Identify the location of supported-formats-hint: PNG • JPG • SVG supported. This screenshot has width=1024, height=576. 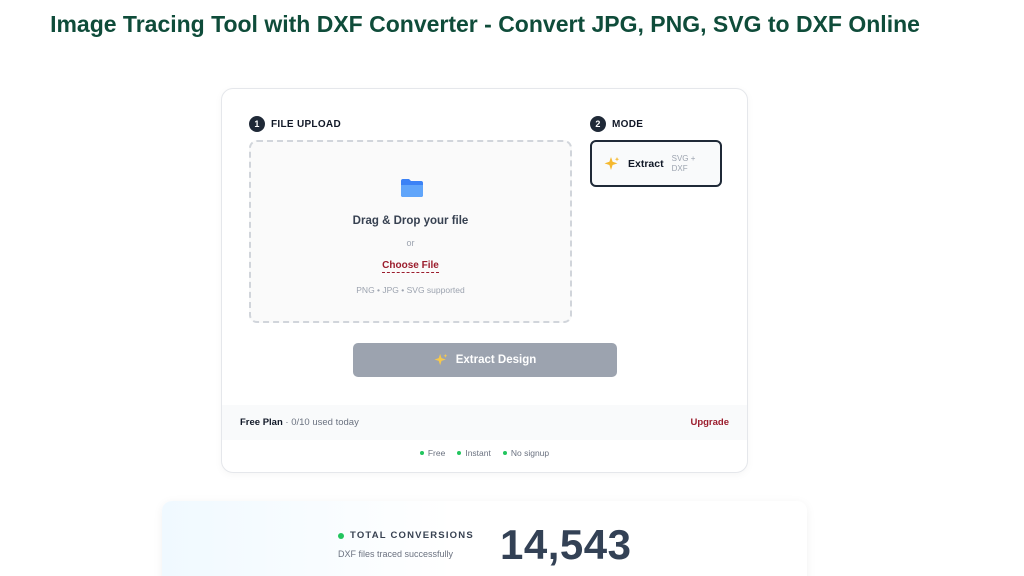
(410, 290).